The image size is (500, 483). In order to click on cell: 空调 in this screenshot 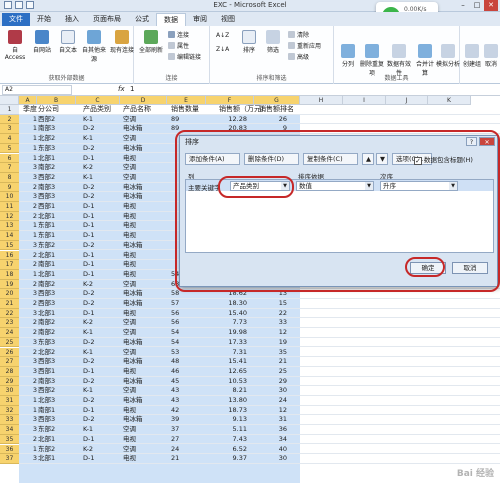, I will do `click(129, 285)`.